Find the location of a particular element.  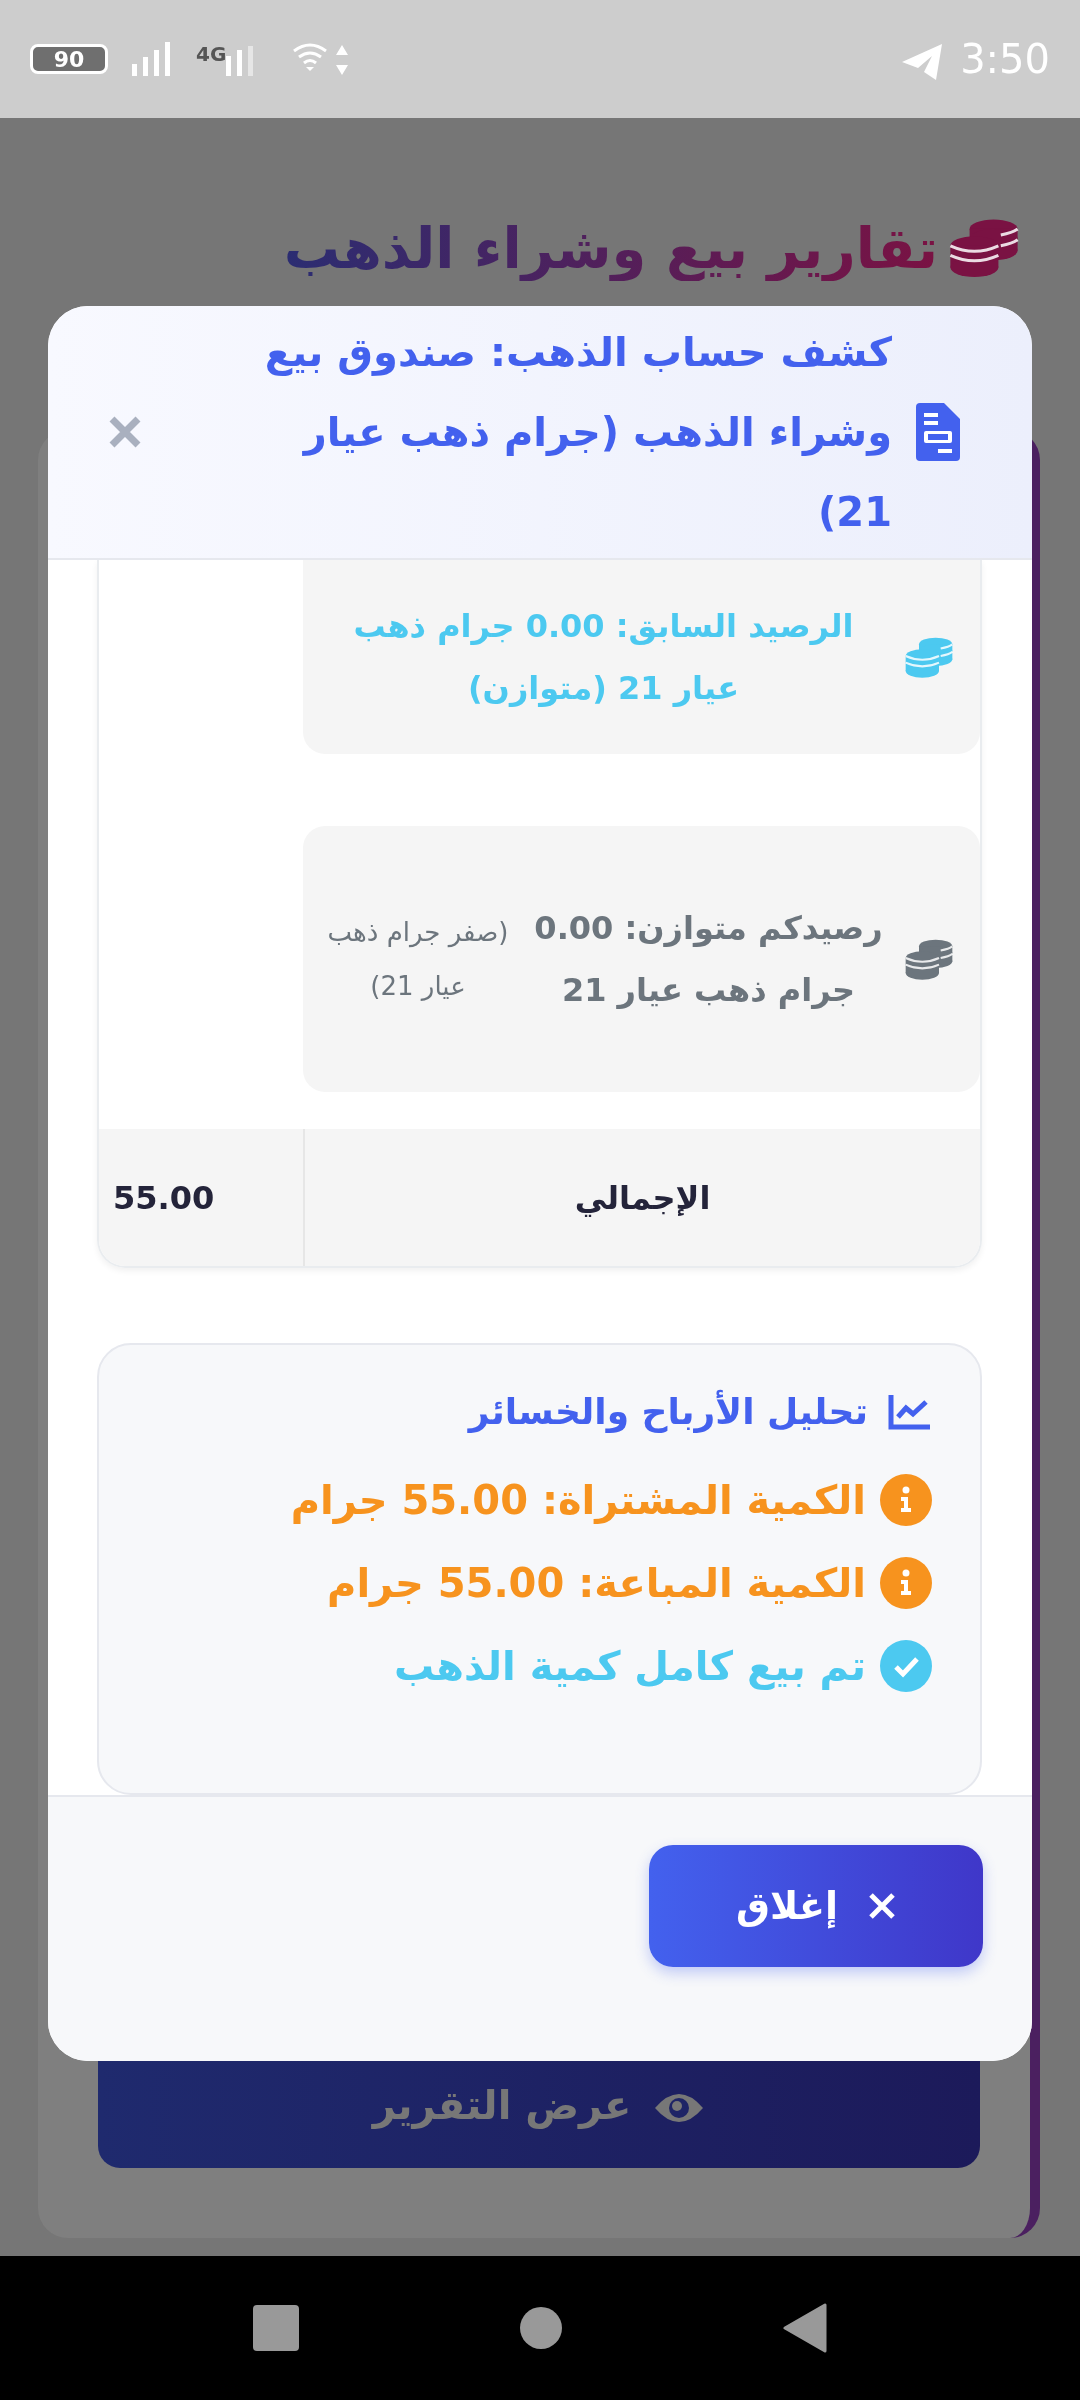

balance-text: رصيدكم متوازن: 0.00 جرام ذهب عيار 21 is located at coordinates (708, 959).